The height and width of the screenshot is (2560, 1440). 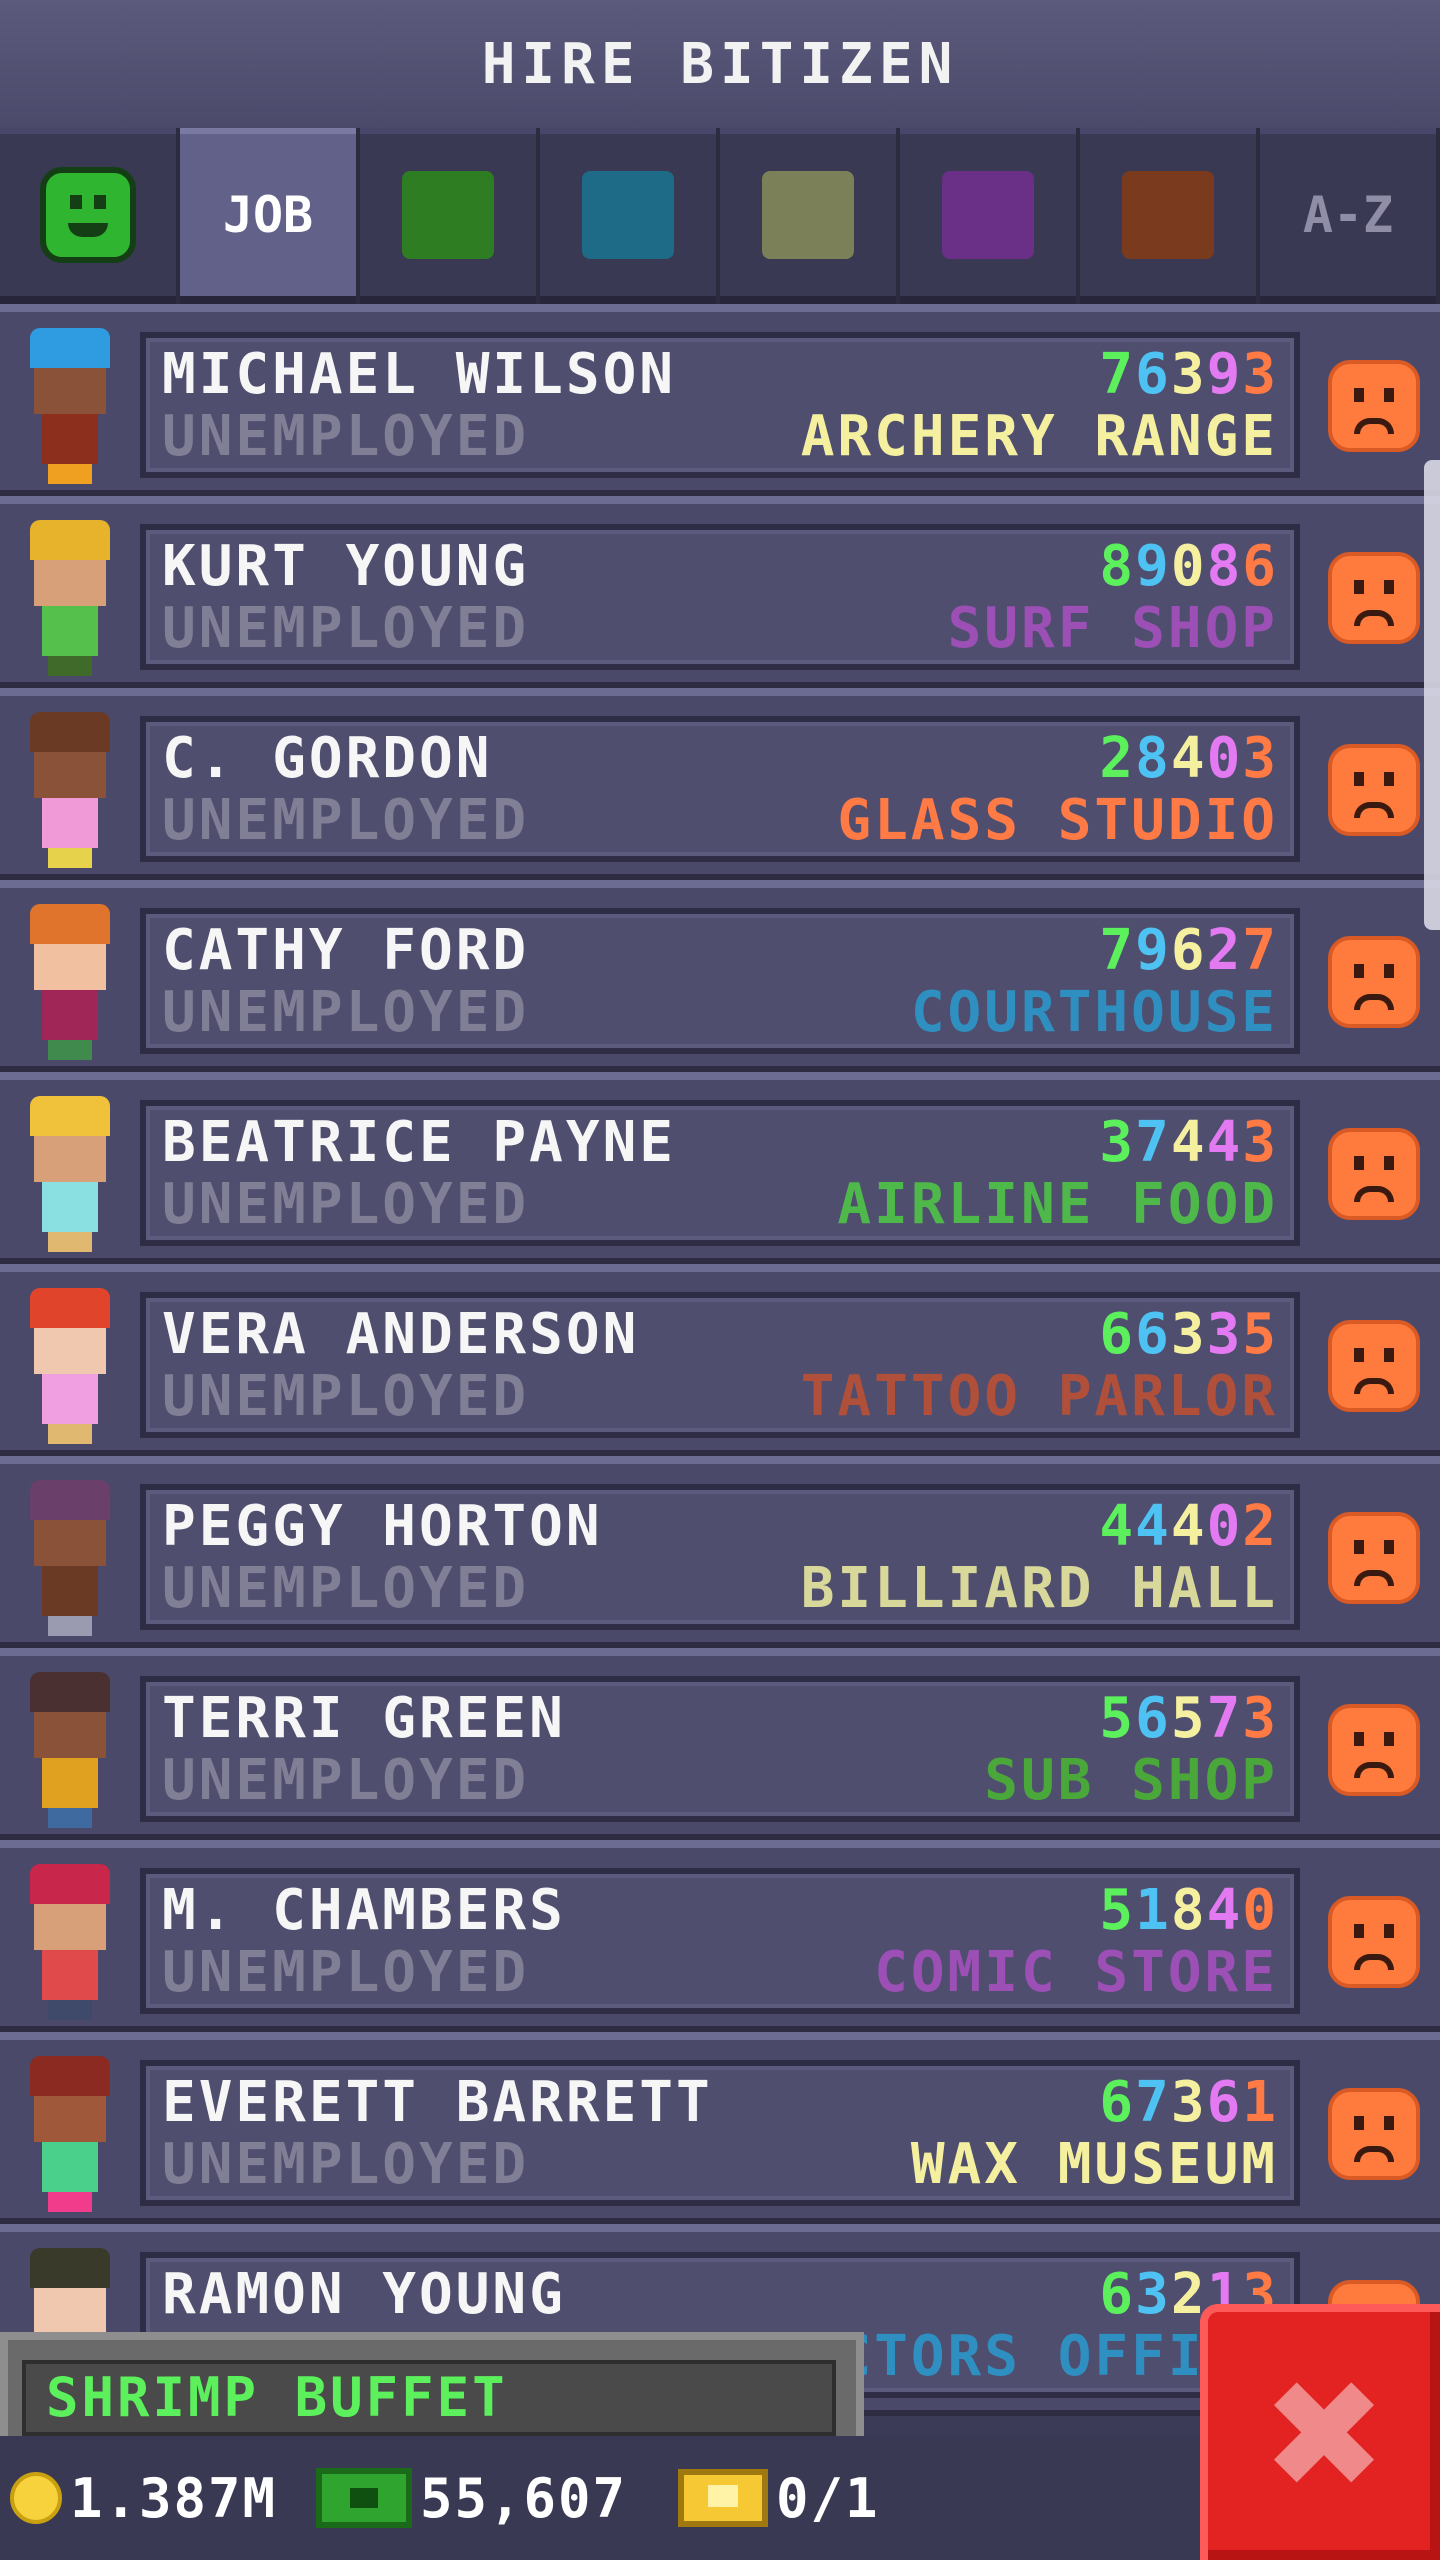 What do you see at coordinates (174, 2498) in the screenshot?
I see `coins-value: 1.387M` at bounding box center [174, 2498].